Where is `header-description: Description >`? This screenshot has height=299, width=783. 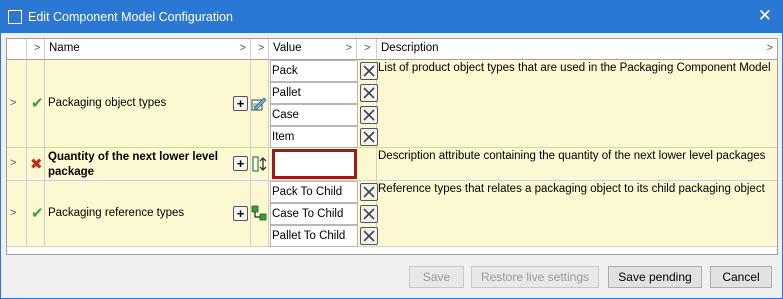
header-description: Description > is located at coordinates (577, 49).